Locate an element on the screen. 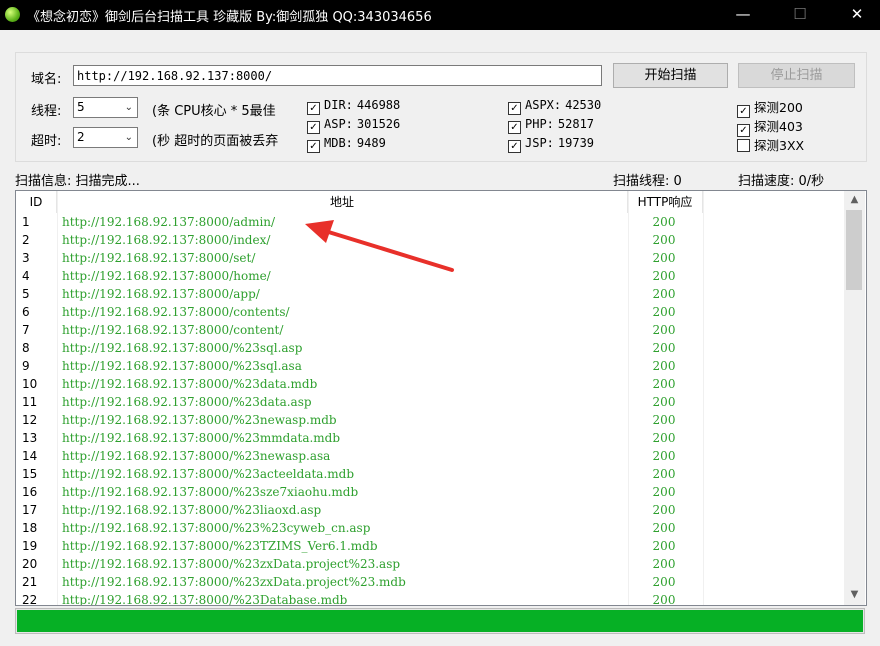 The image size is (880, 646). row-url: http://192.168.92.137:8000/%23newasp.mdb is located at coordinates (199, 420).